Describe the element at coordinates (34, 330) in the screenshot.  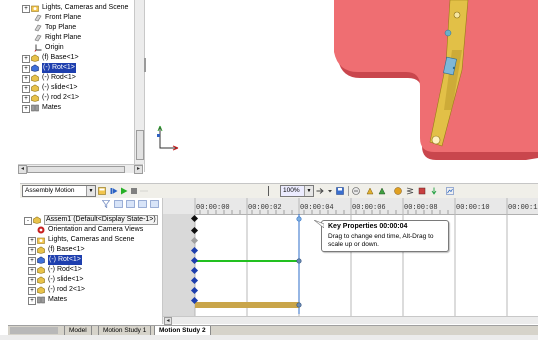
I see `tab-scroll-buttons` at that location.